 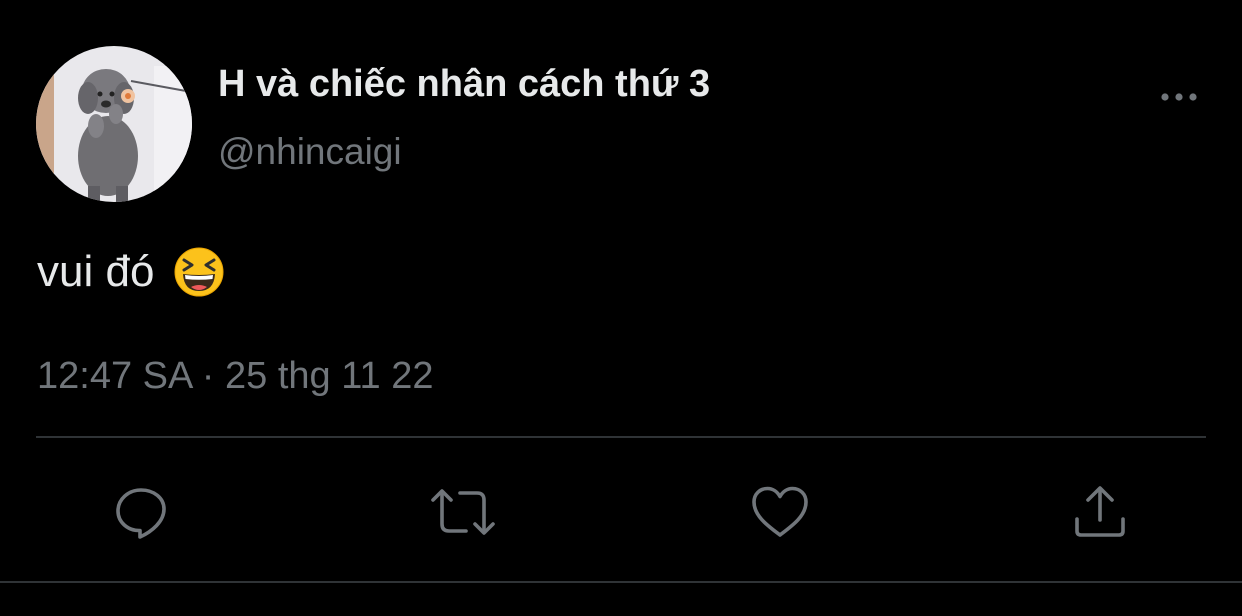 I want to click on heart-icon, so click(x=780, y=511).